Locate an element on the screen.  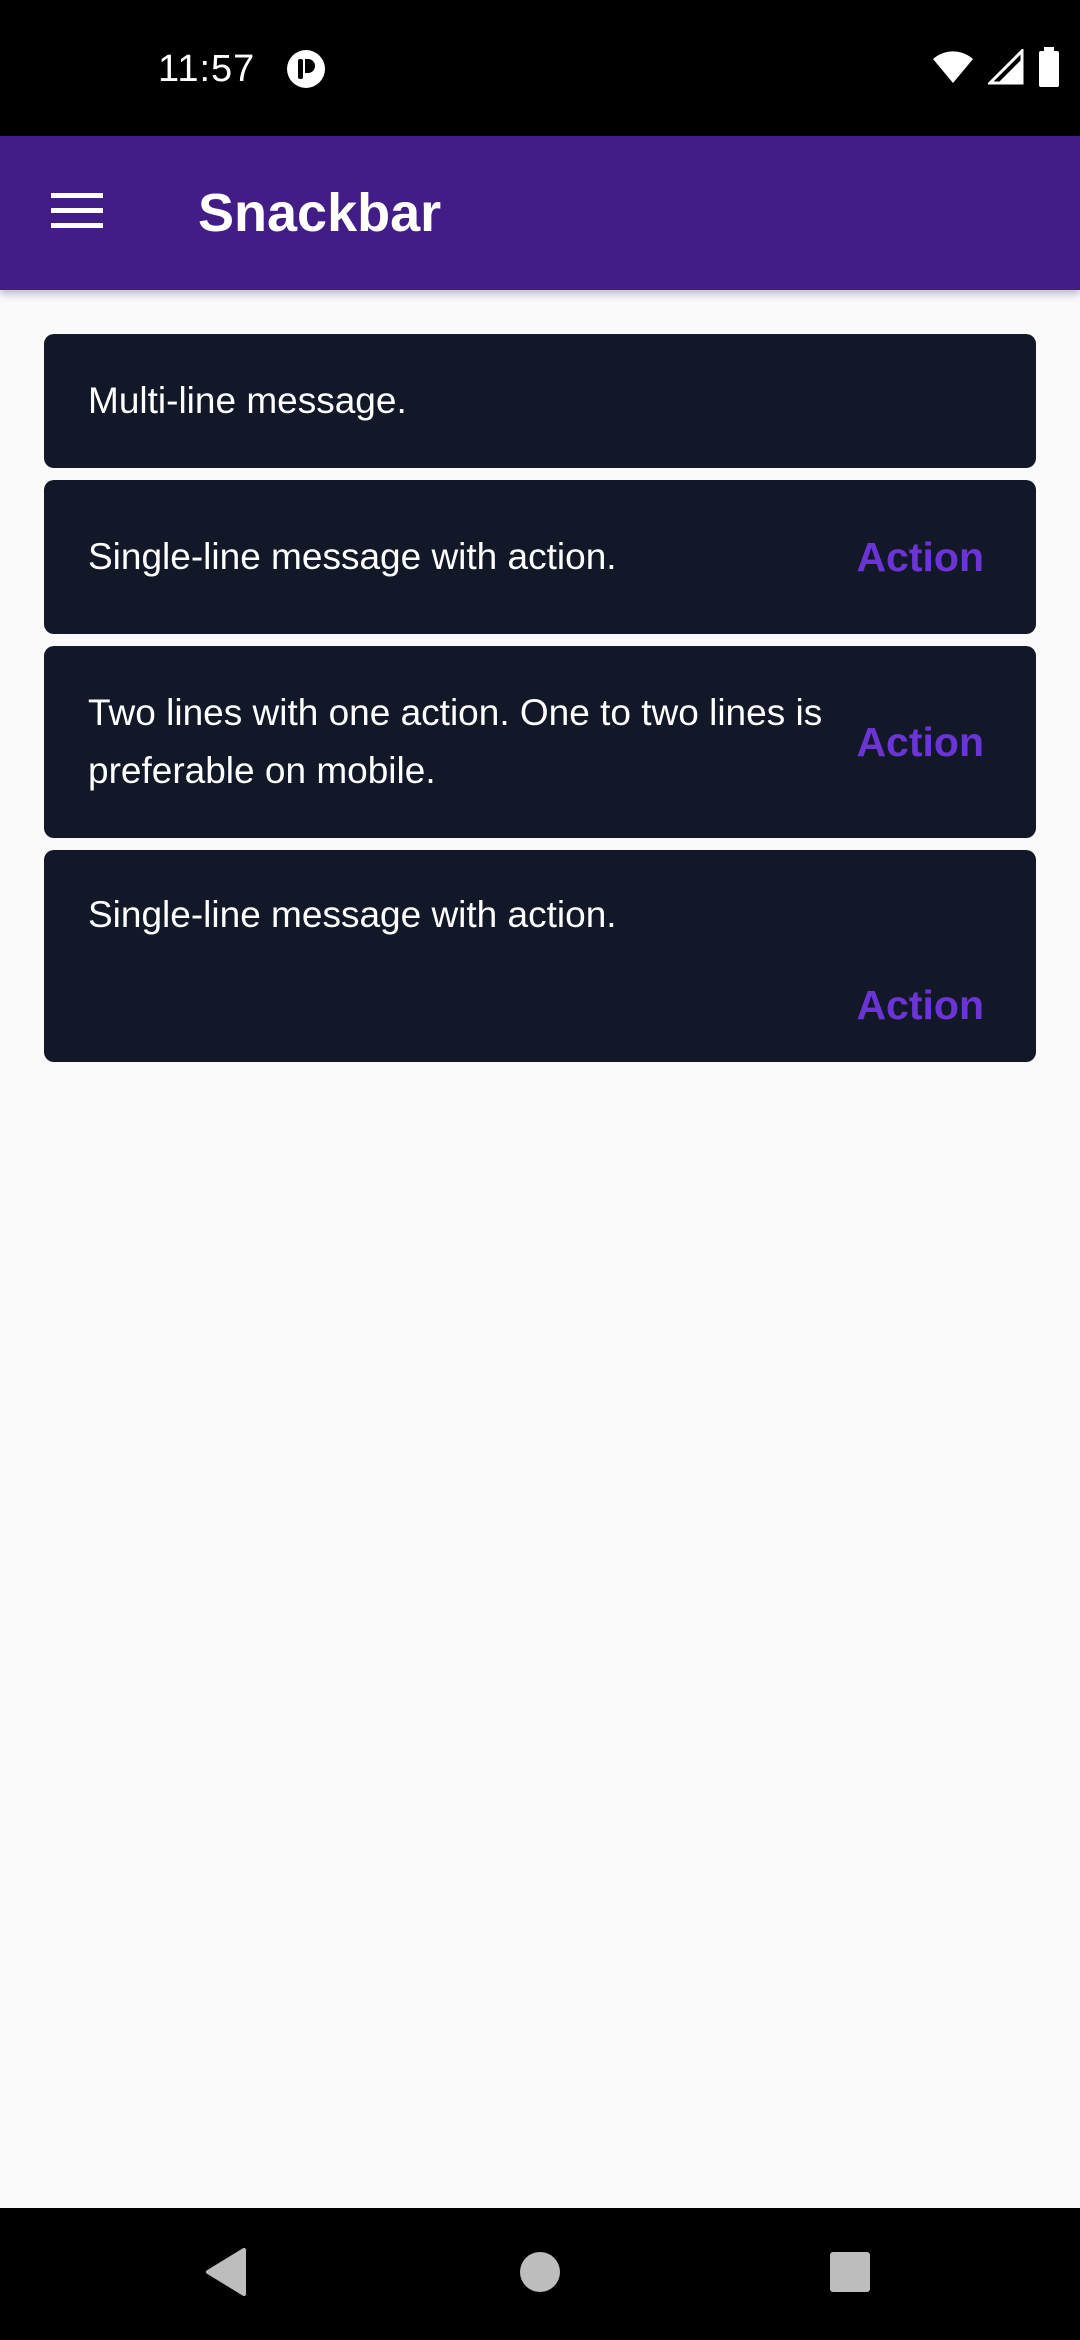
home-button is located at coordinates (540, 2274).